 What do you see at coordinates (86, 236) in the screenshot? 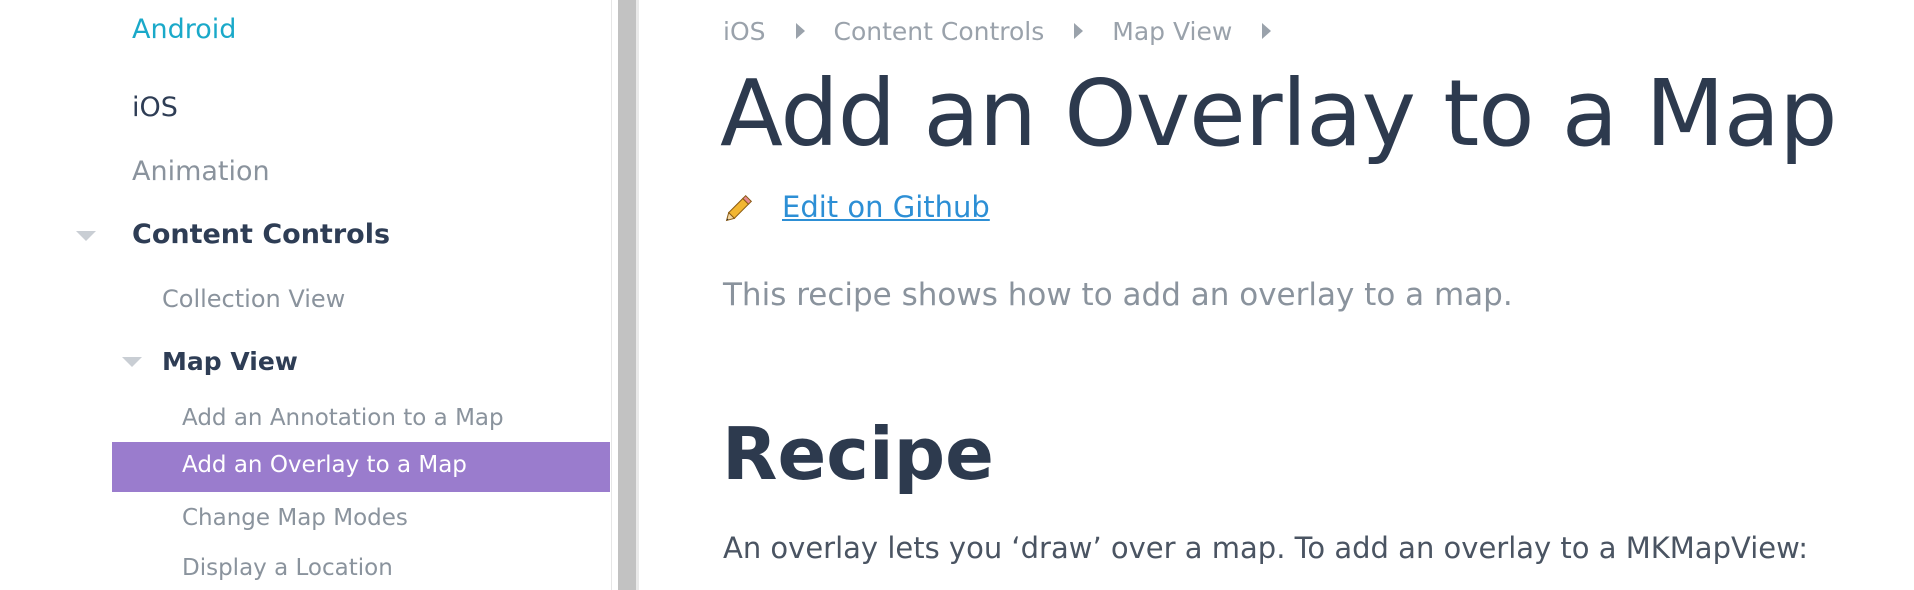
I see `content-controls-expanded-icon` at bounding box center [86, 236].